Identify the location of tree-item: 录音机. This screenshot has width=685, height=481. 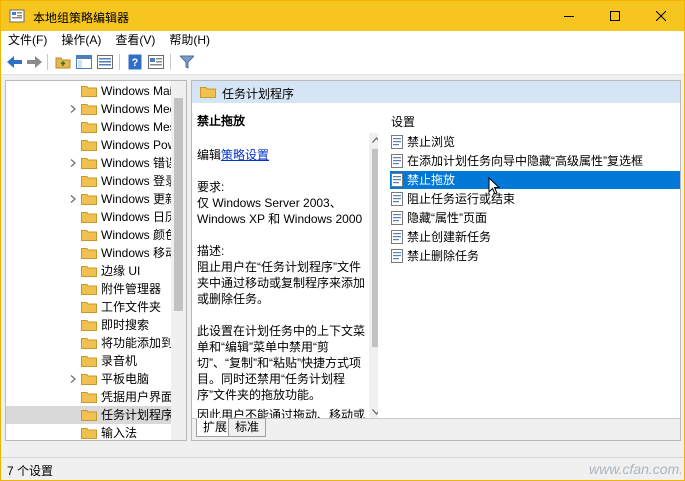
(89, 361).